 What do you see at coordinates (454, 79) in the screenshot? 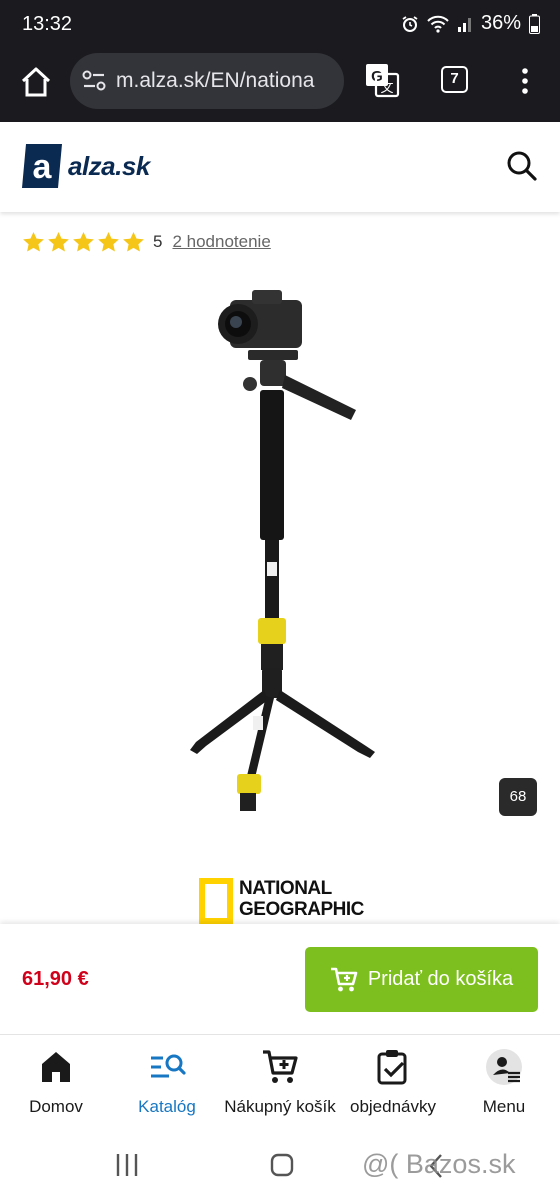
I see `tab-switcher-button: 7` at bounding box center [454, 79].